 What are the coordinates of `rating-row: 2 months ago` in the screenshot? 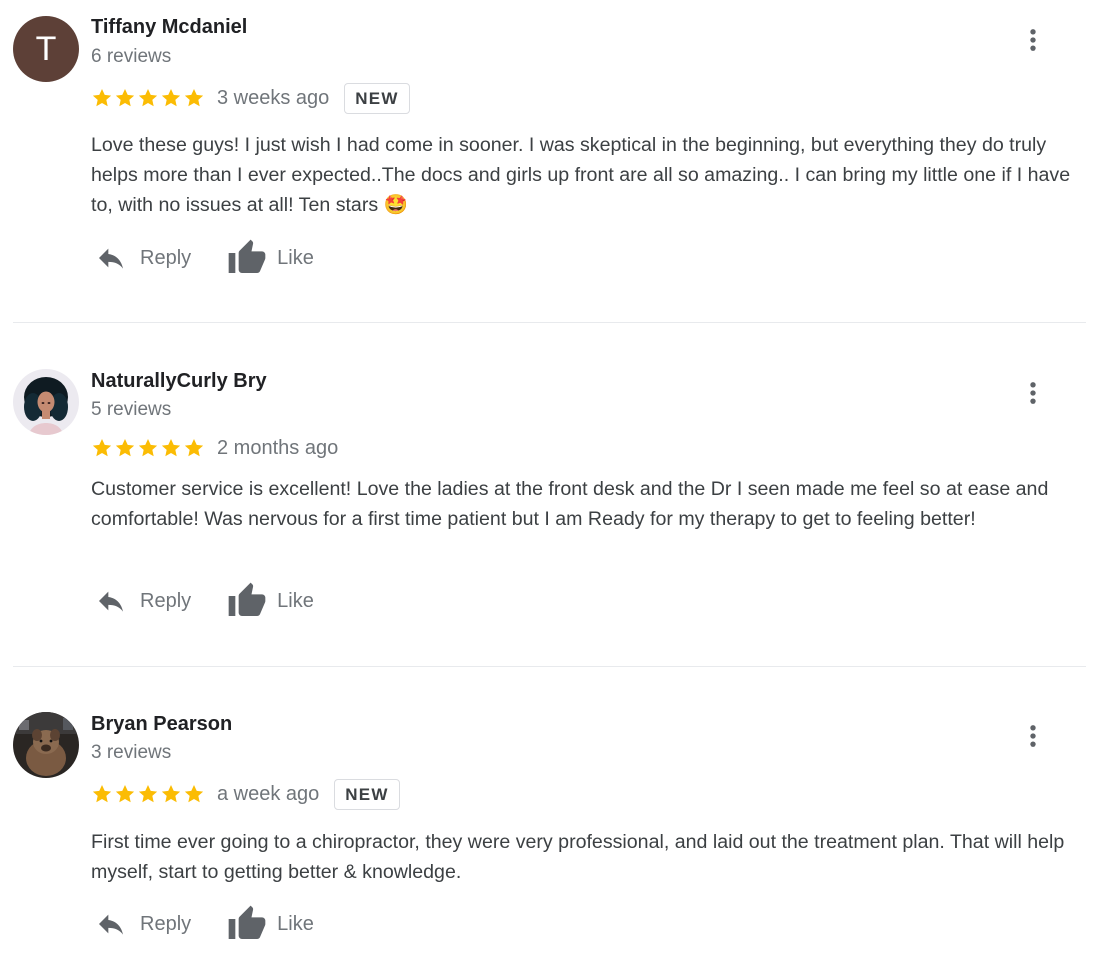 It's located at (214, 448).